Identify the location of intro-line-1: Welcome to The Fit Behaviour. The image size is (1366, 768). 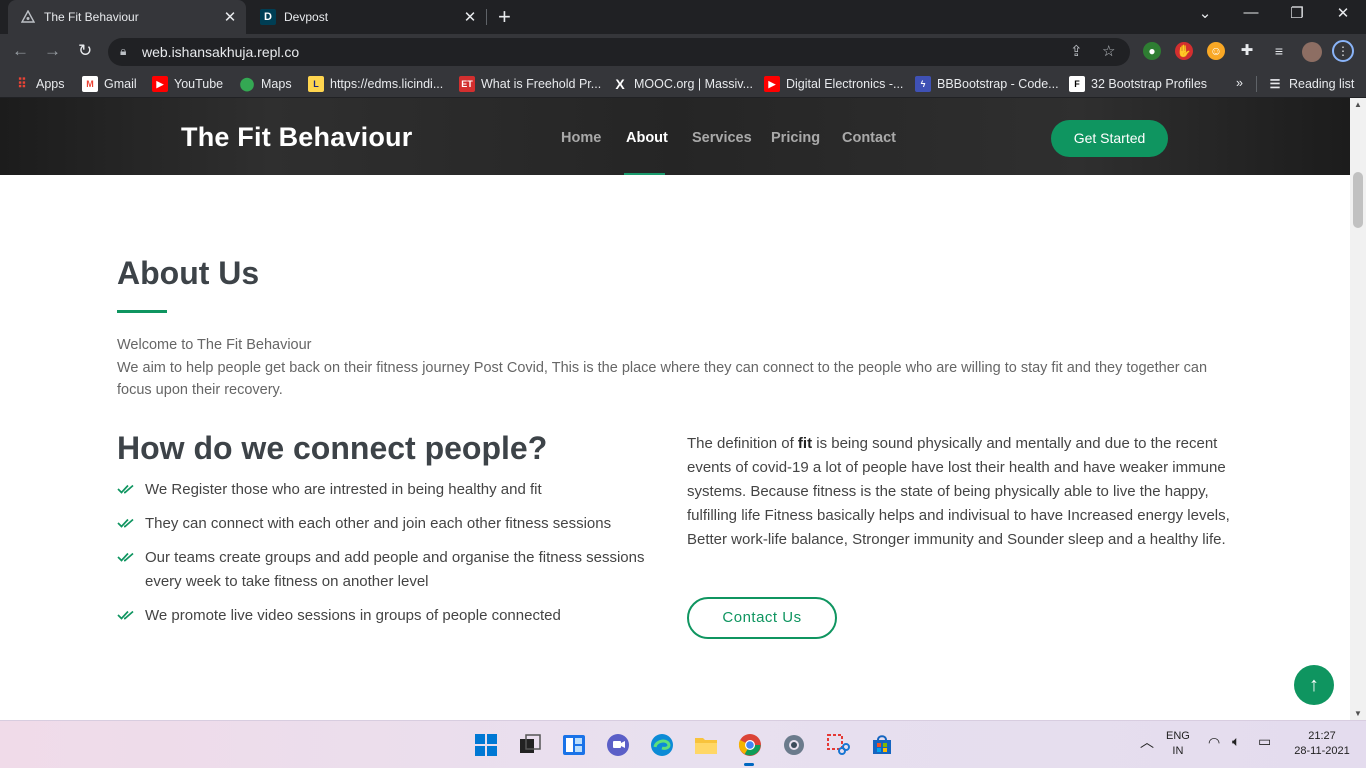
(214, 345).